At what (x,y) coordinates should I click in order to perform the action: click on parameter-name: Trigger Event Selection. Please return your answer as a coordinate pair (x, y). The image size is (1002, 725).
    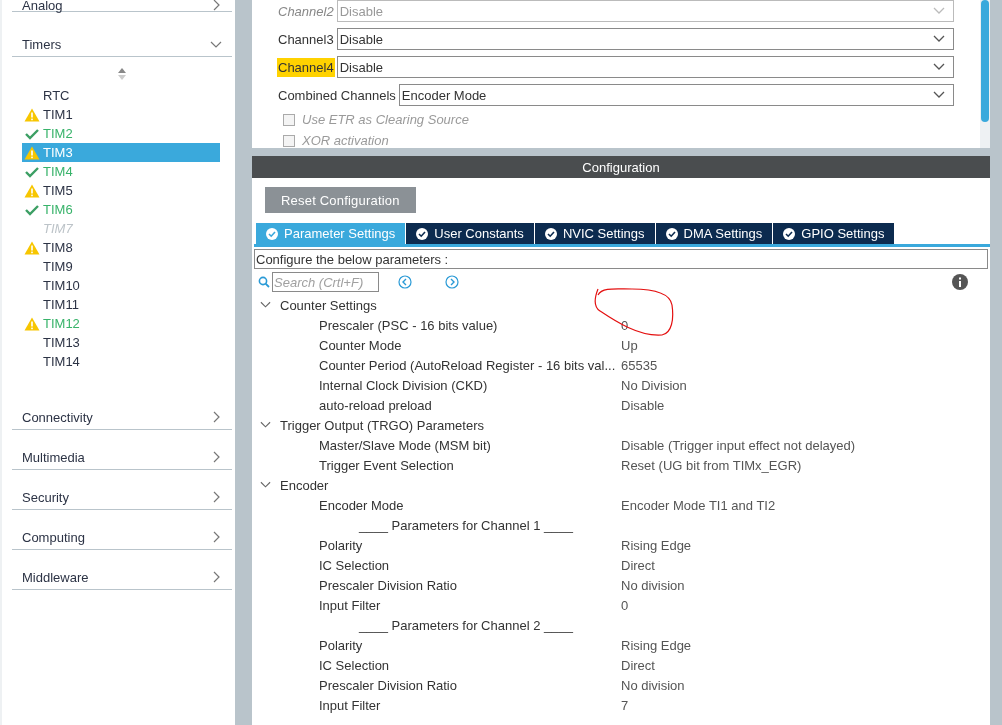
    Looking at the image, I should click on (387, 465).